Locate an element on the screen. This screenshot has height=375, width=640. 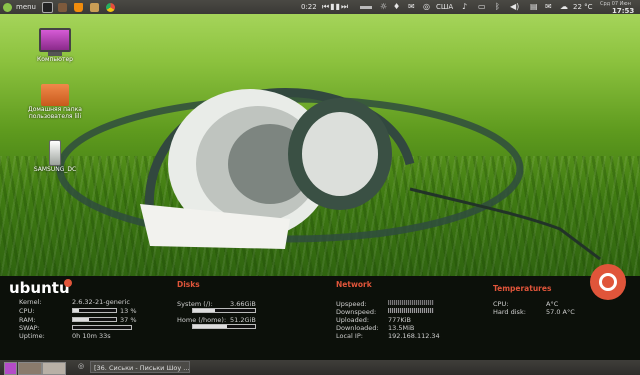
disk-system-bar is located at coordinates (224, 310).